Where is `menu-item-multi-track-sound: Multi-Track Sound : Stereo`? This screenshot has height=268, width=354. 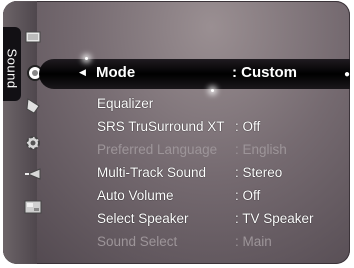
menu-item-multi-track-sound: Multi-Track Sound : Stereo is located at coordinates (222, 172).